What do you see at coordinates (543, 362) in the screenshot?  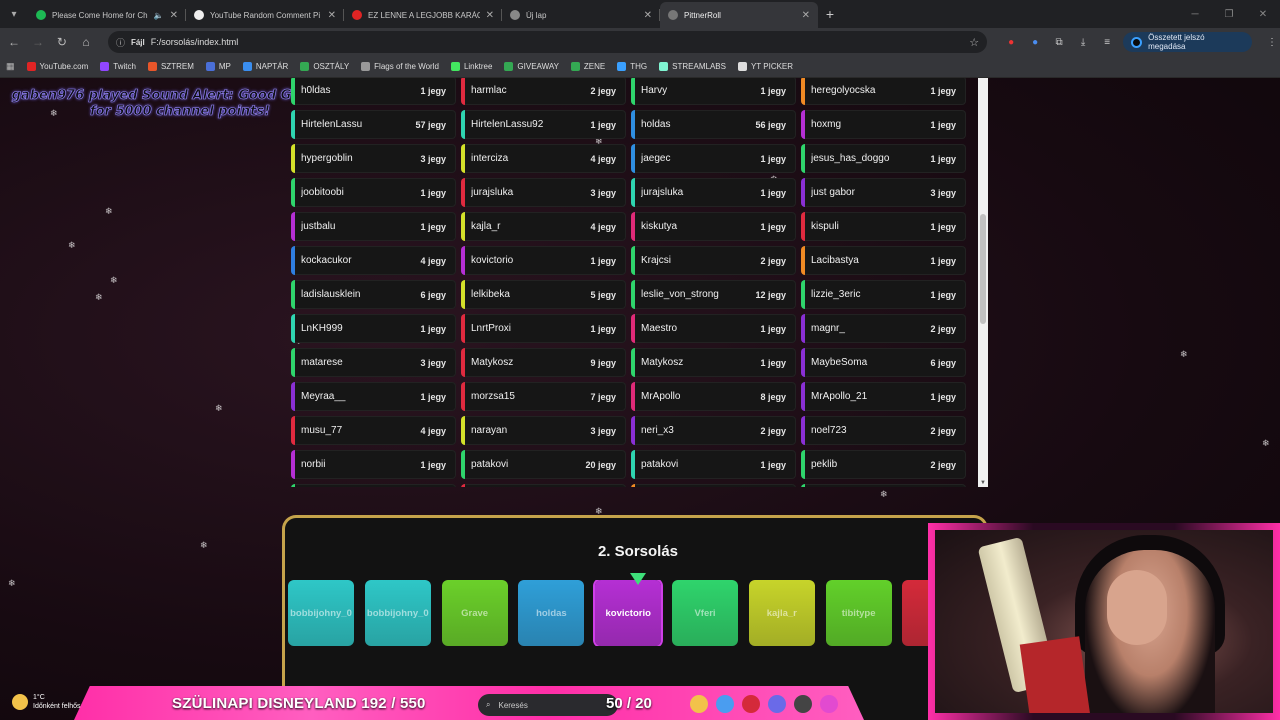 I see `participant-card: Matykosz 9 jegy` at bounding box center [543, 362].